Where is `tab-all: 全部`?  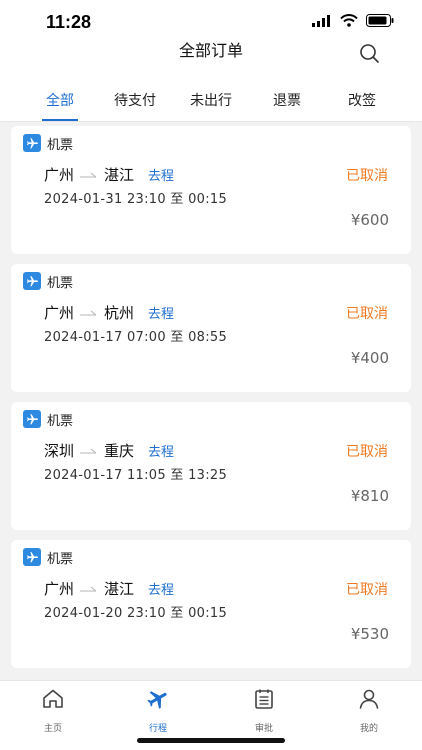
tab-all: 全部 is located at coordinates (60, 100).